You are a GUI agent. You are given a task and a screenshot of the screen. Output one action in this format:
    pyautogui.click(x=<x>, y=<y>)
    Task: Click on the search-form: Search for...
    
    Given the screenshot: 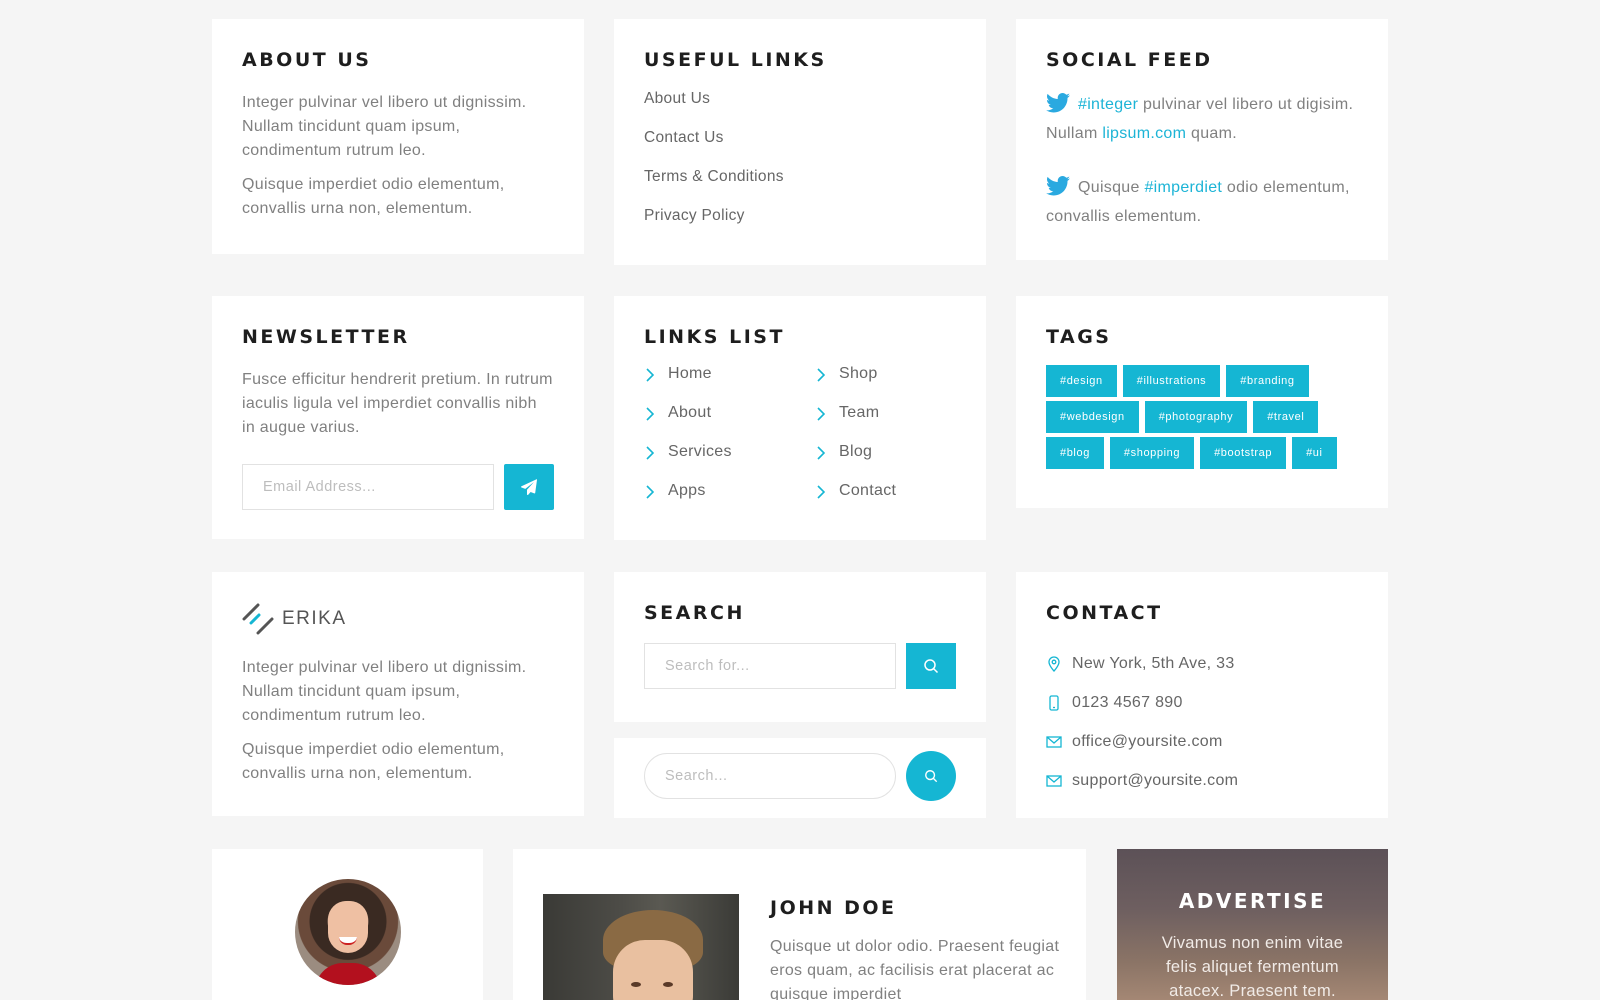 What is the action you would take?
    pyautogui.click(x=800, y=666)
    